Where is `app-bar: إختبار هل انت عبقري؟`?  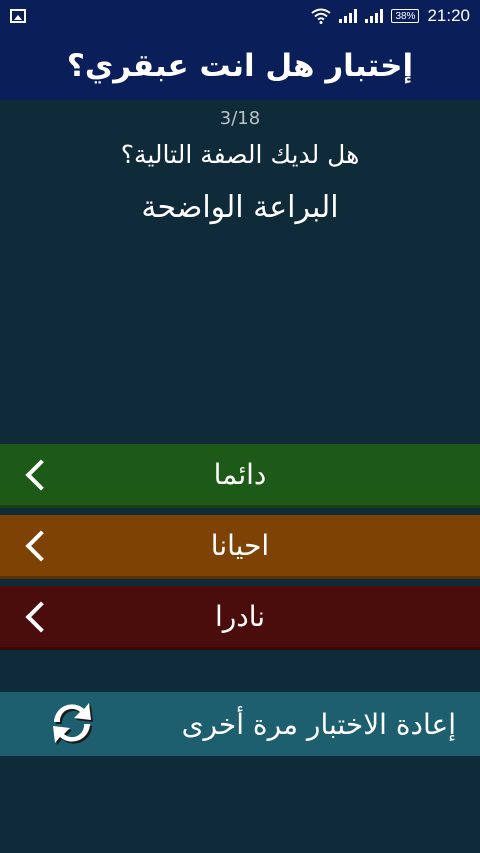 app-bar: إختبار هل انت عبقري؟ is located at coordinates (240, 66).